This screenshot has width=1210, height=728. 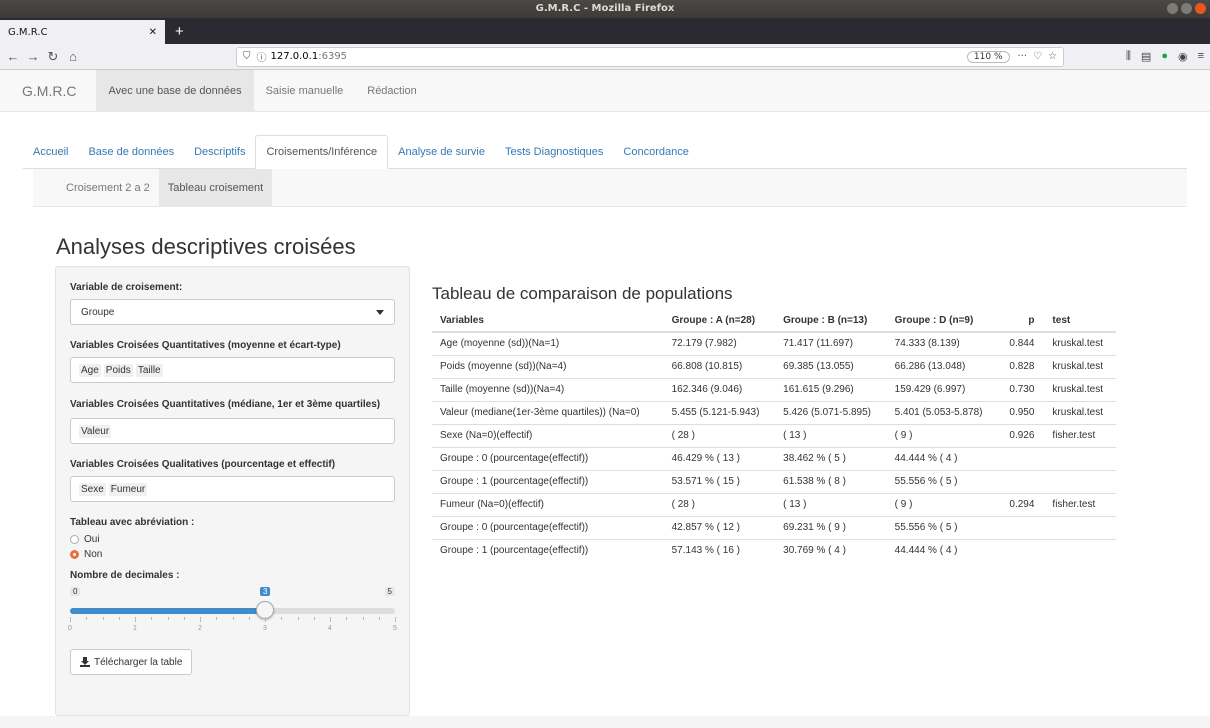 I want to click on info-icon: ⓘ, so click(x=262, y=56).